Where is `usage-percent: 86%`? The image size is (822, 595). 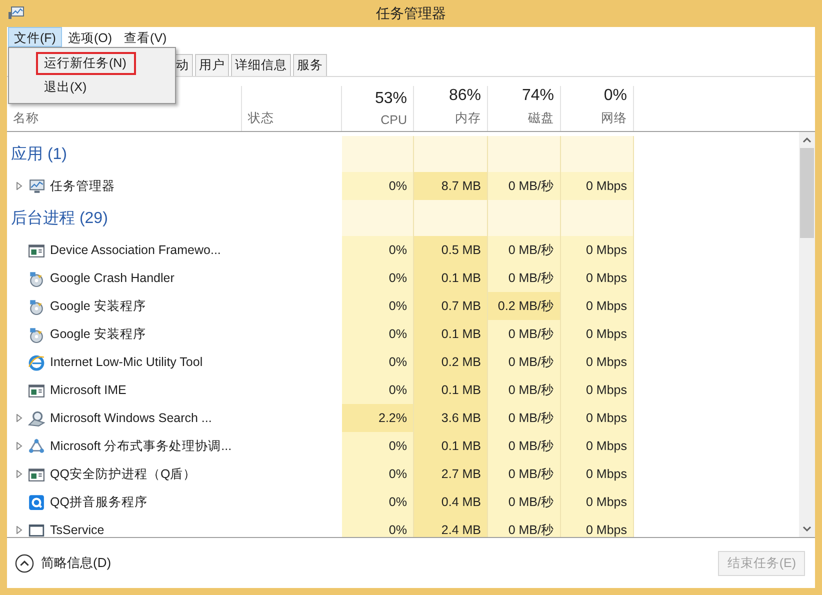 usage-percent: 86% is located at coordinates (464, 96).